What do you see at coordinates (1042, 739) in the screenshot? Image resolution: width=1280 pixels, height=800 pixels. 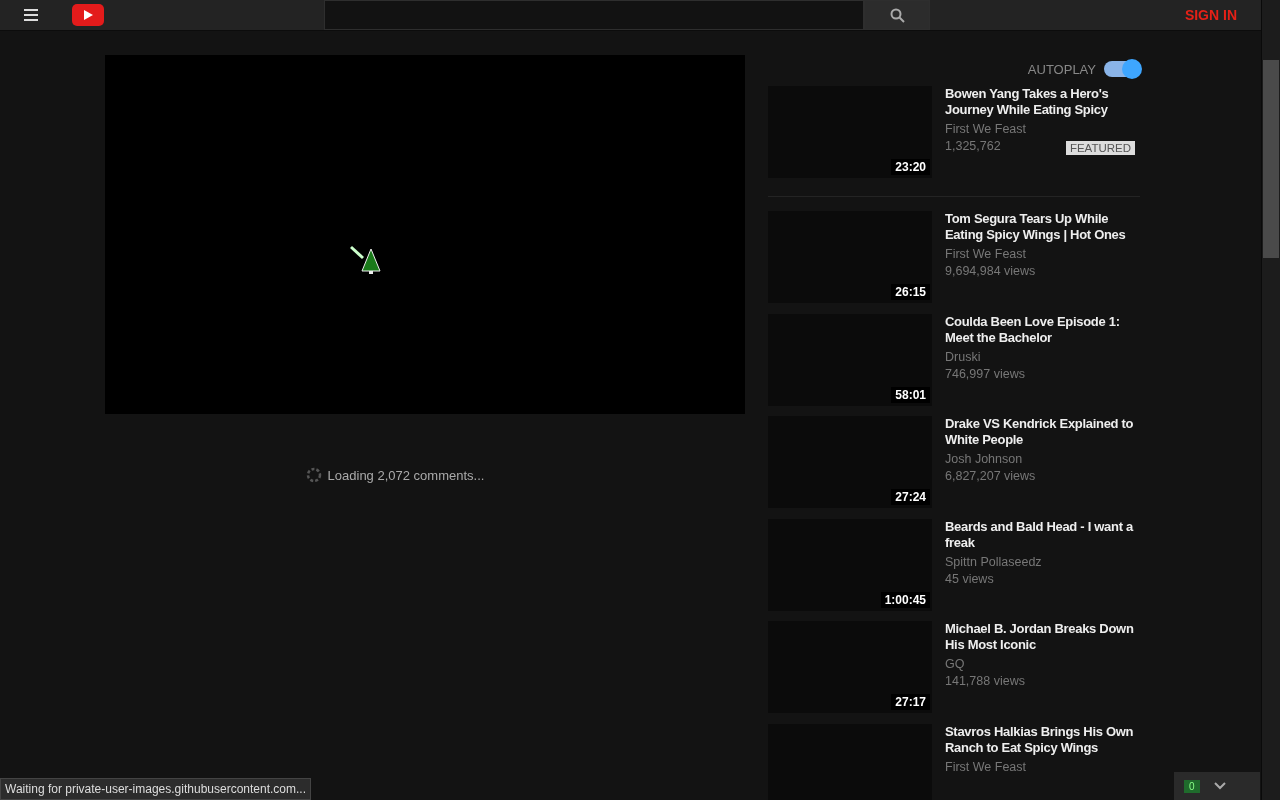 I see `video-title: Stavros Halkias Brings His Own Ranch to Eat Spicy Wings` at bounding box center [1042, 739].